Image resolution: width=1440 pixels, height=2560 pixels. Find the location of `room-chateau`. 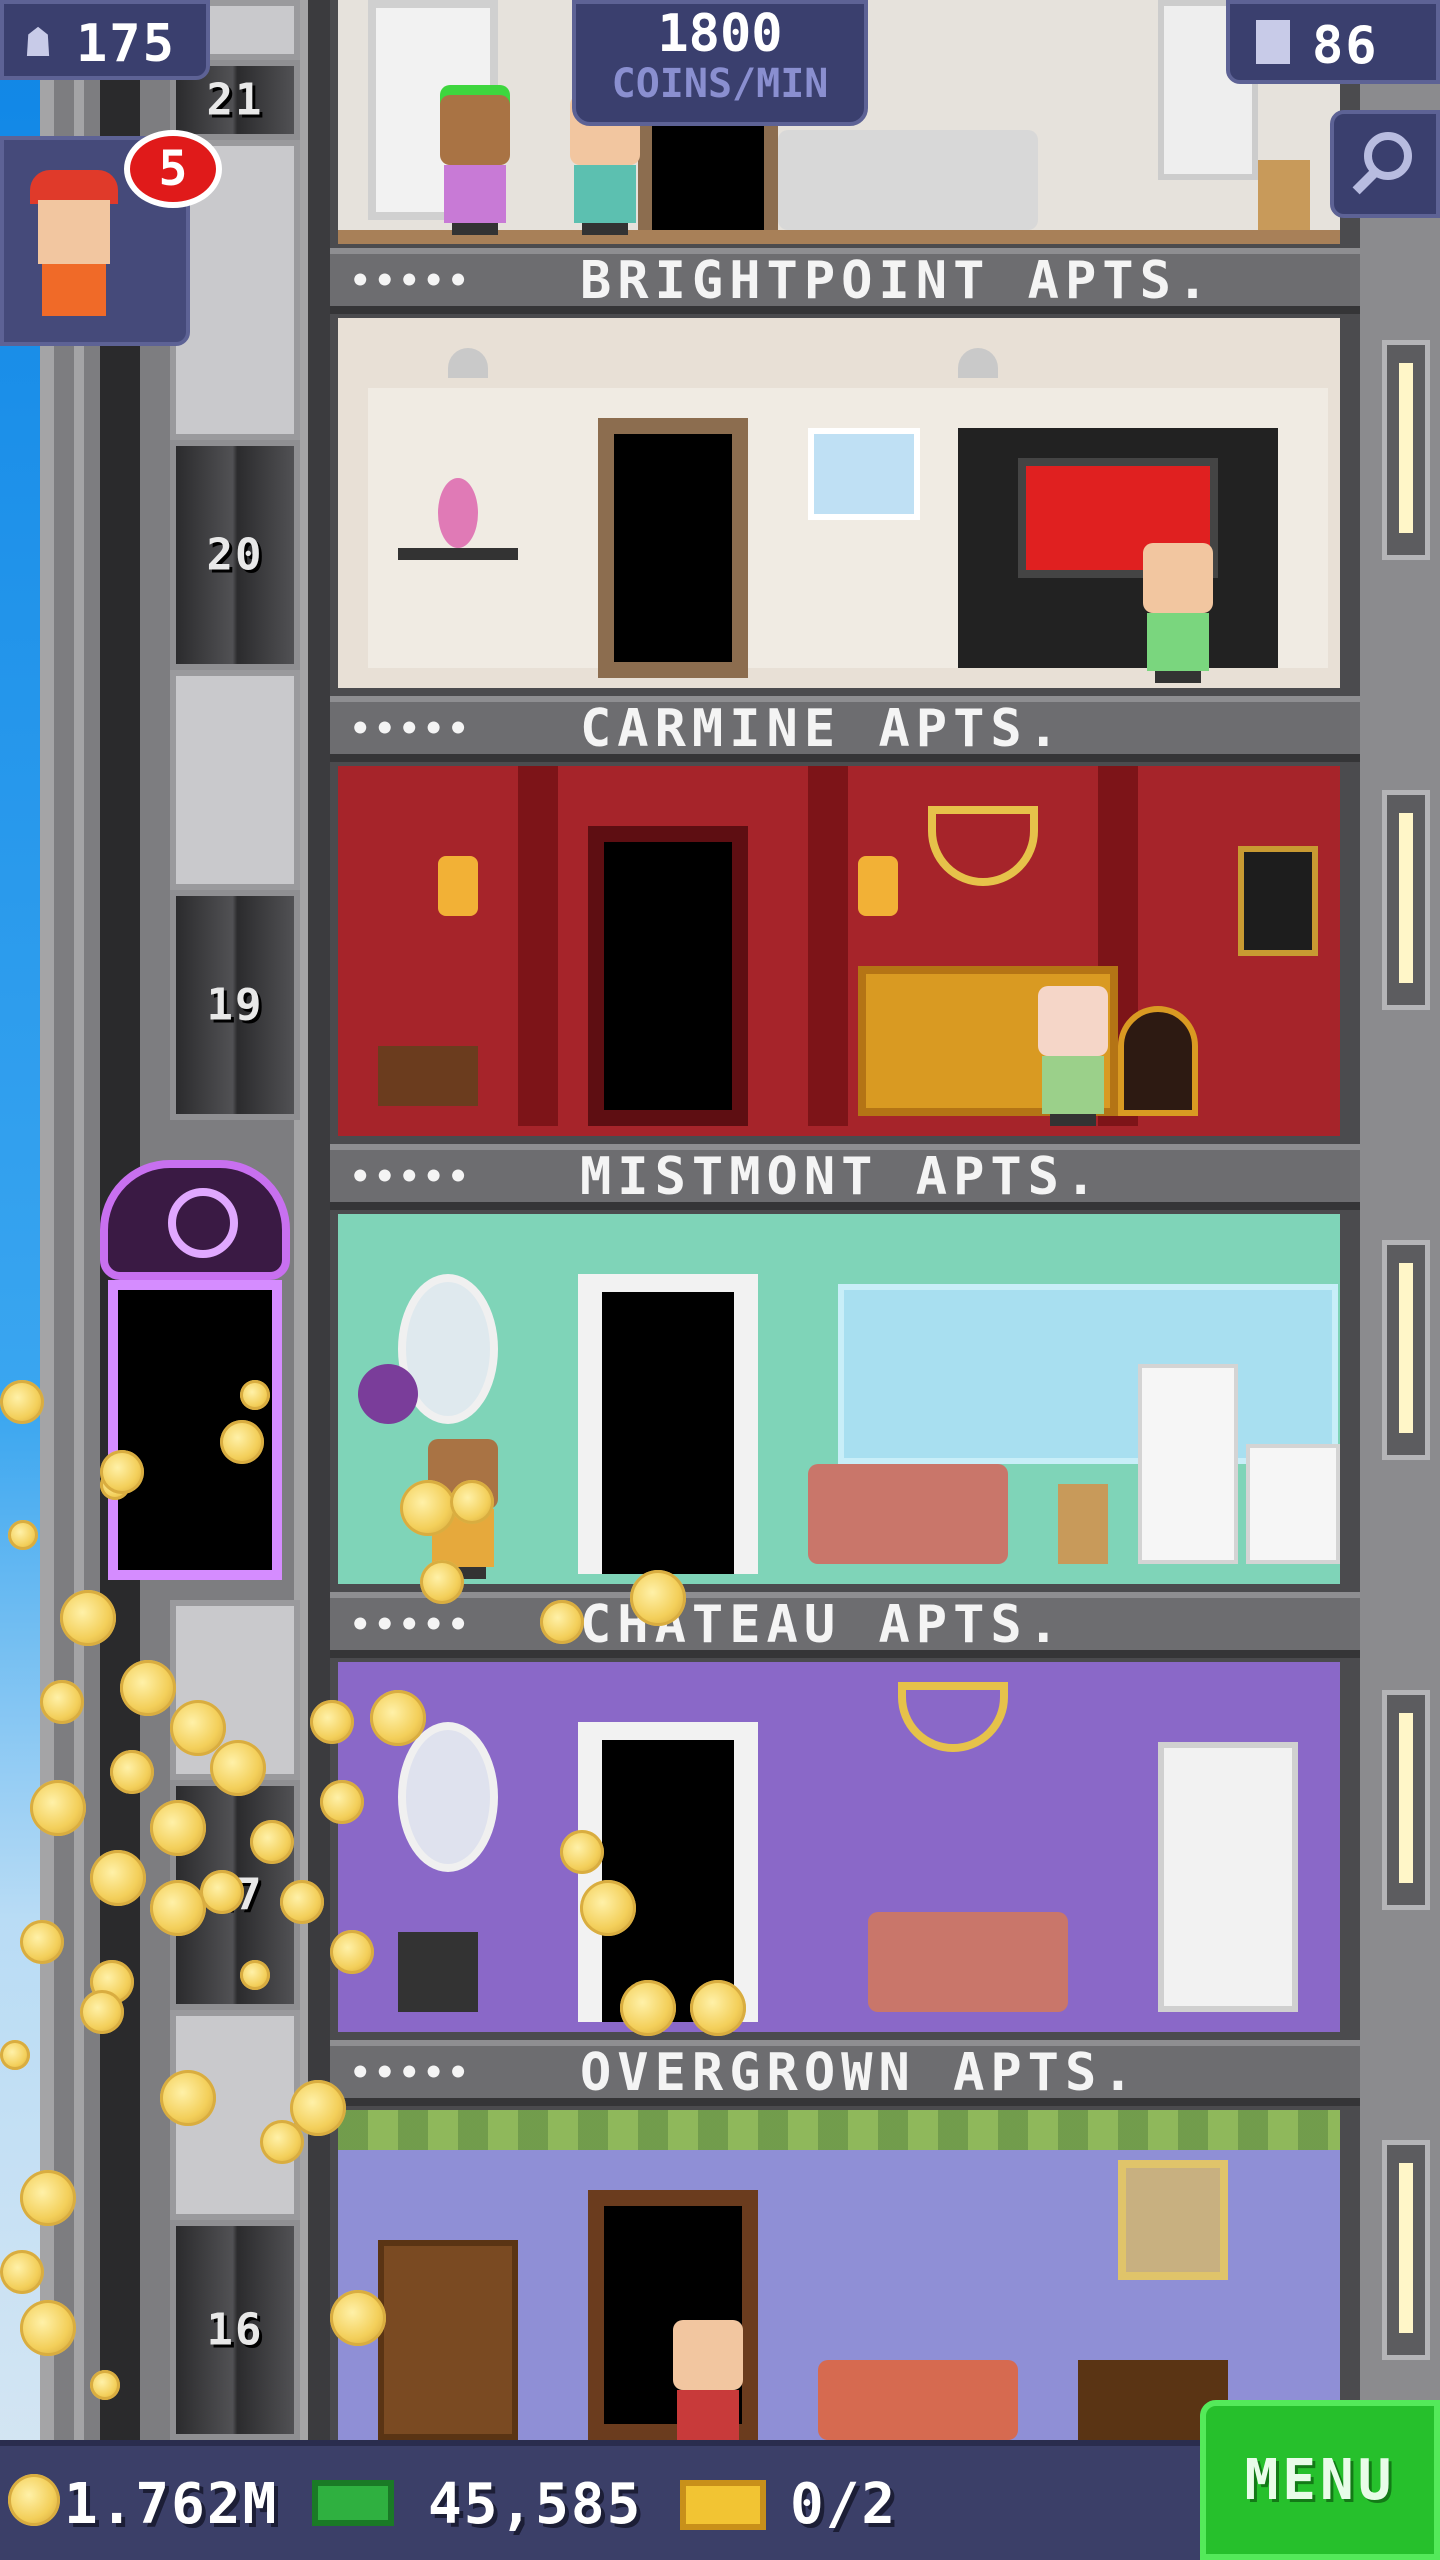

room-chateau is located at coordinates (839, 1847).